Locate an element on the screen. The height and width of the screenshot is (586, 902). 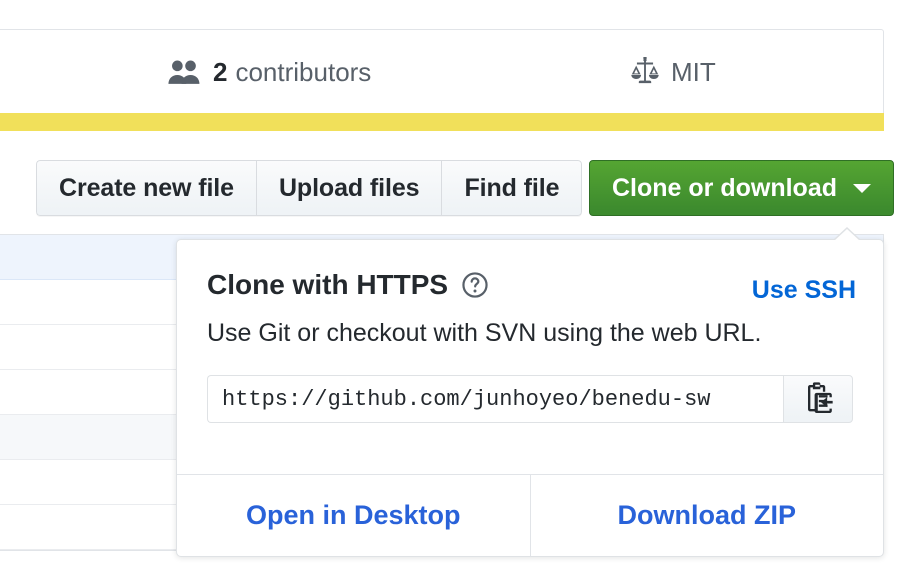
use-ssh-link: Use SSH is located at coordinates (804, 290).